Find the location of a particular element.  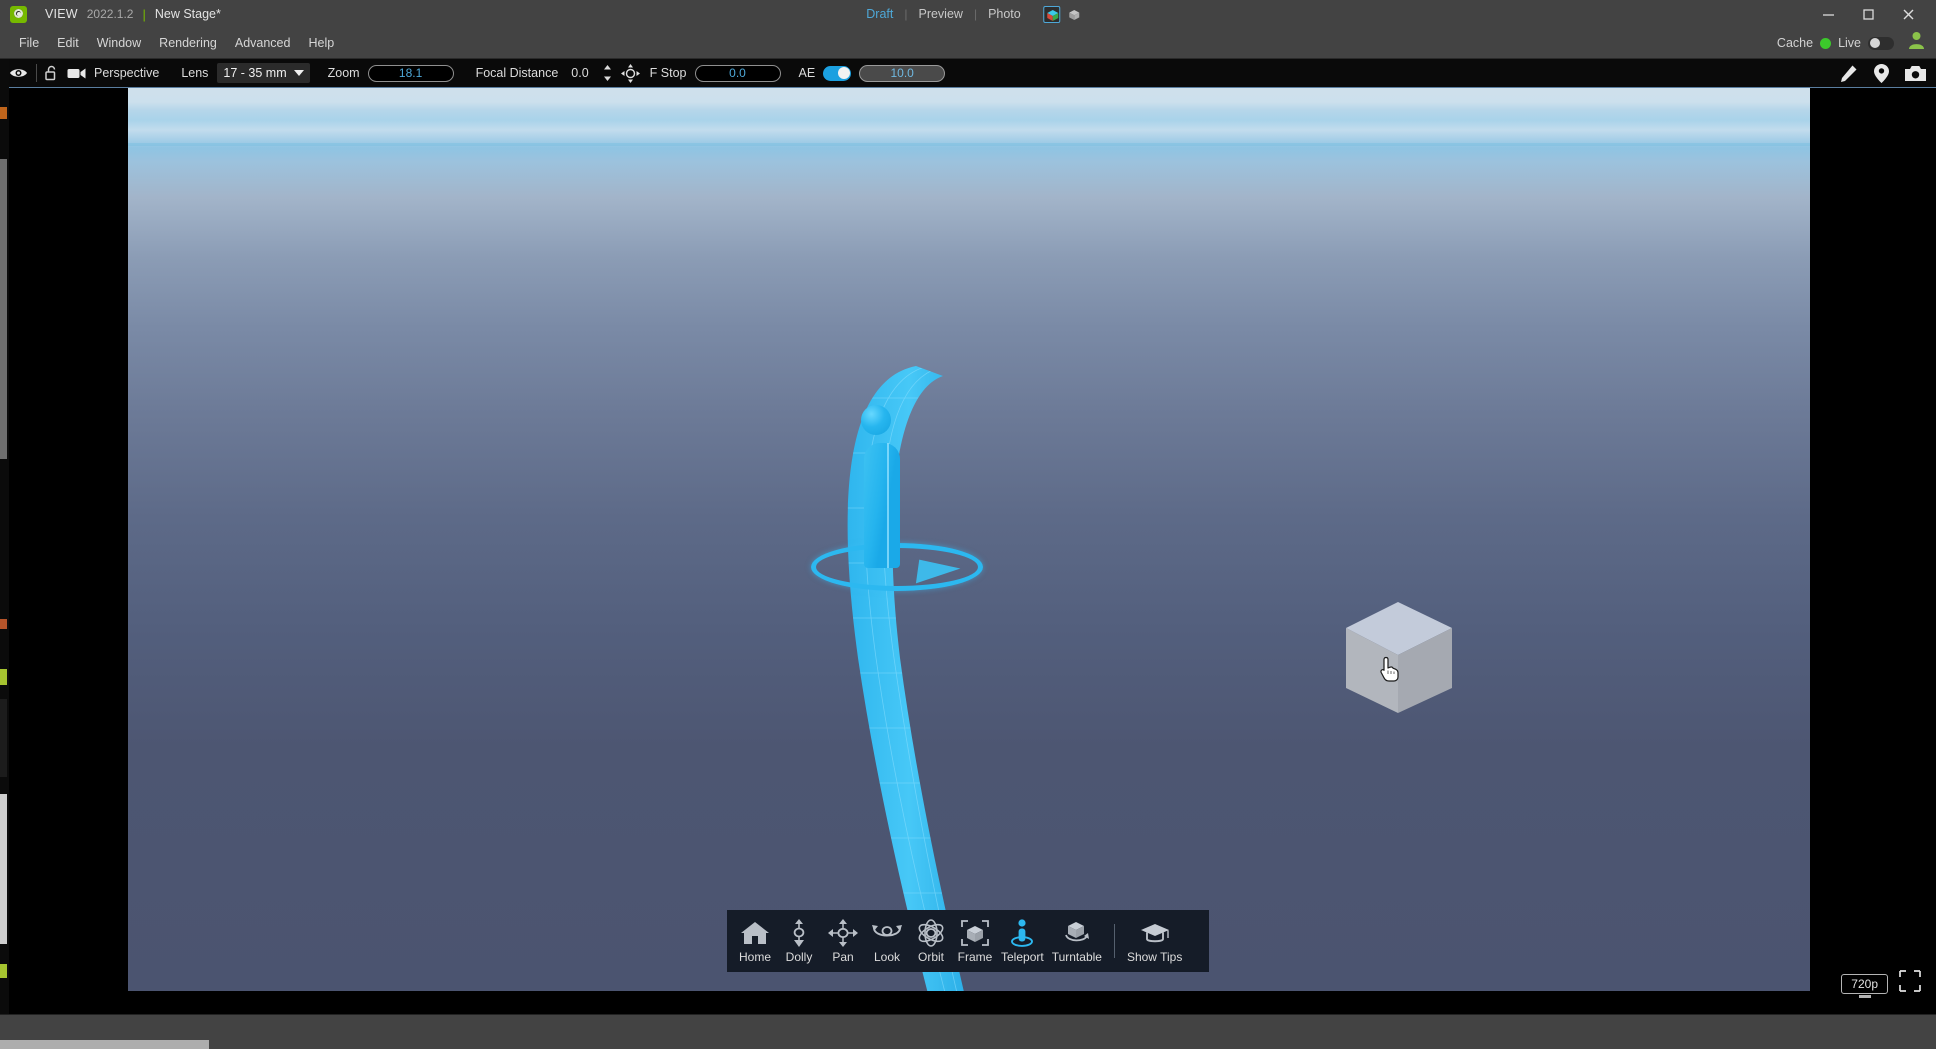

render-mode-tabs: Draft | Preview | Photo is located at coordinates (967, 14).